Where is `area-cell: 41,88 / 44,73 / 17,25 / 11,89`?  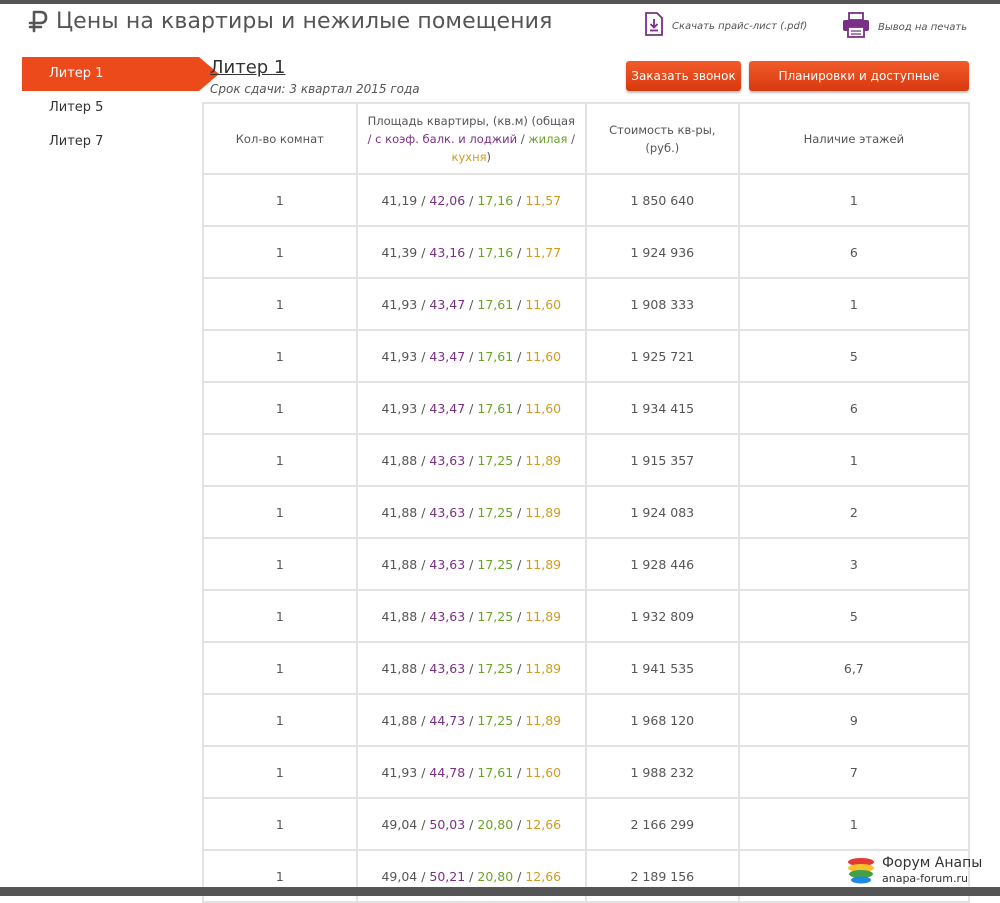 area-cell: 41,88 / 44,73 / 17,25 / 11,89 is located at coordinates (471, 720).